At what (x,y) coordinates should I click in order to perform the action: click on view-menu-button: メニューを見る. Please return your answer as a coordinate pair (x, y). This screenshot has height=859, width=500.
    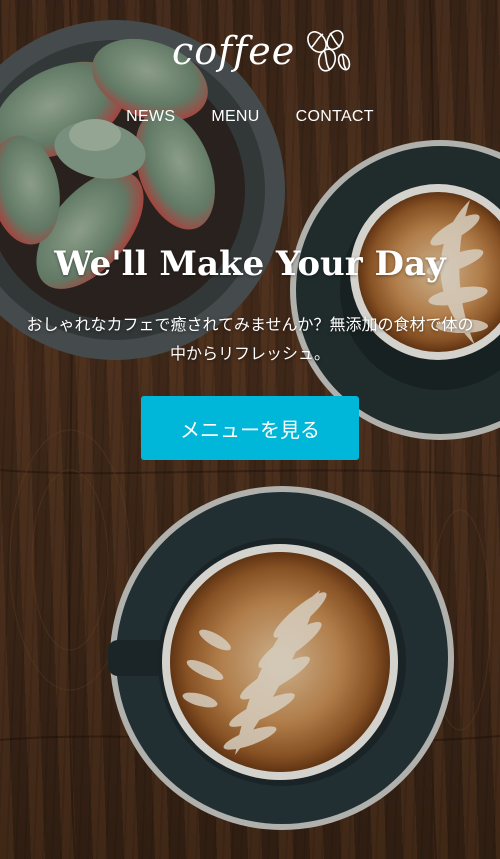
    Looking at the image, I should click on (250, 428).